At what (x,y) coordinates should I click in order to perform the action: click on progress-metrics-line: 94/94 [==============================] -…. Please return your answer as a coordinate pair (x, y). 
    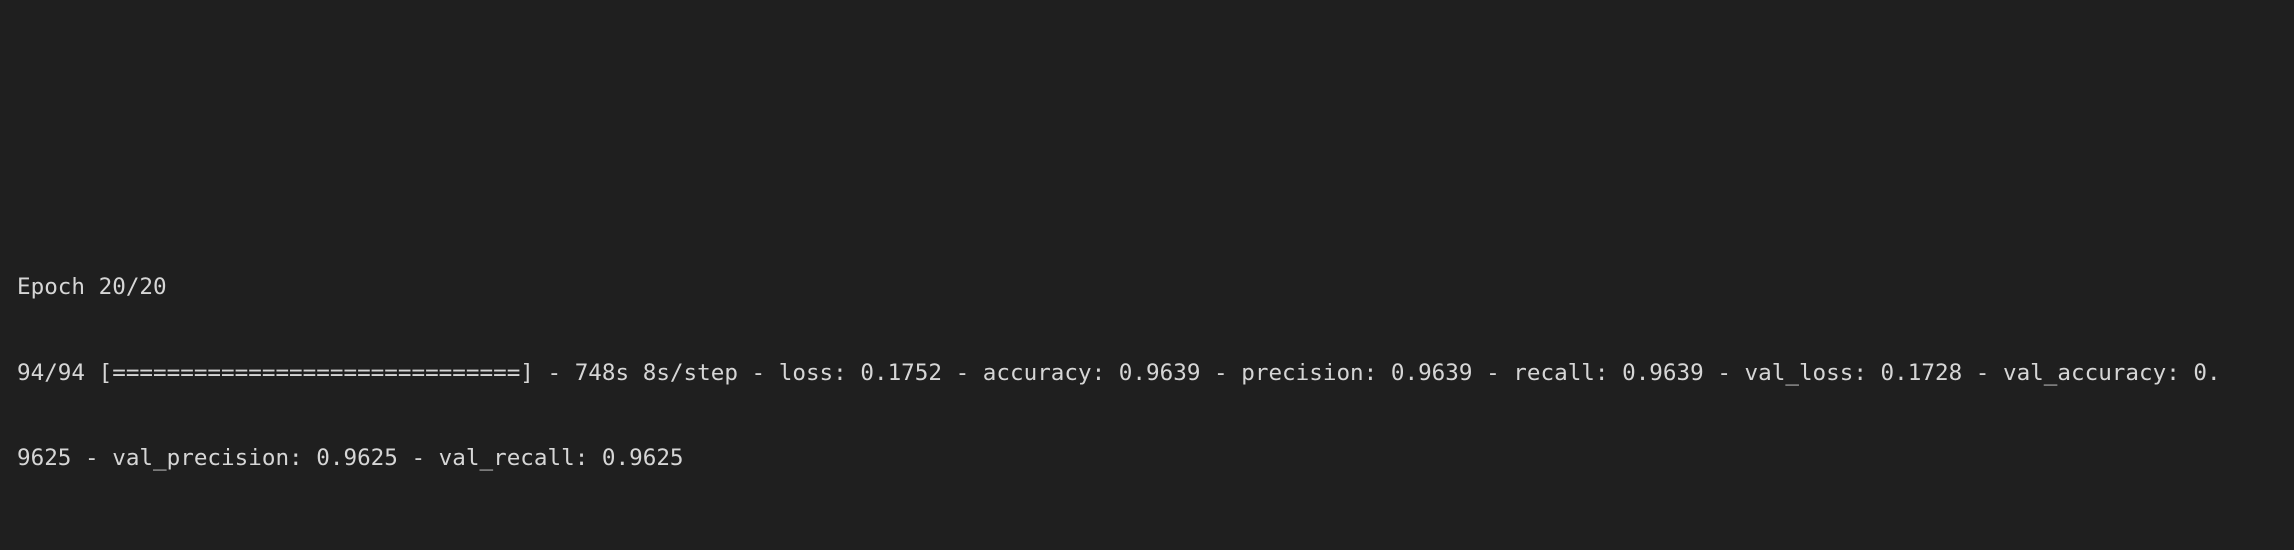
    Looking at the image, I should click on (1119, 372).